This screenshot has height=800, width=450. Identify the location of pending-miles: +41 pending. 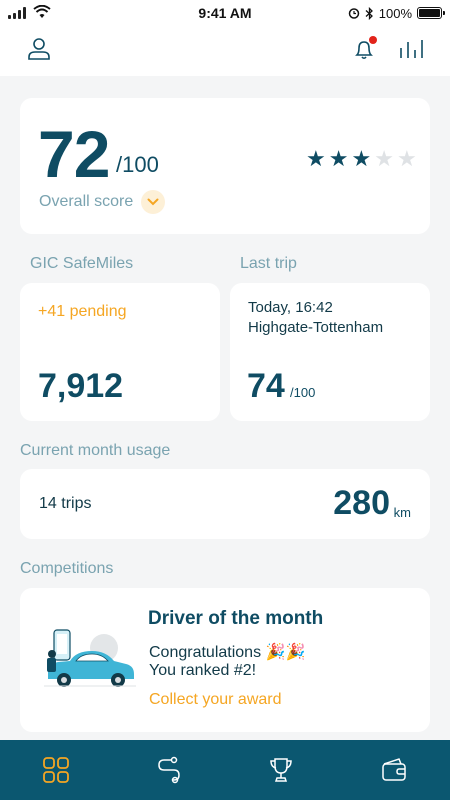
(82, 311).